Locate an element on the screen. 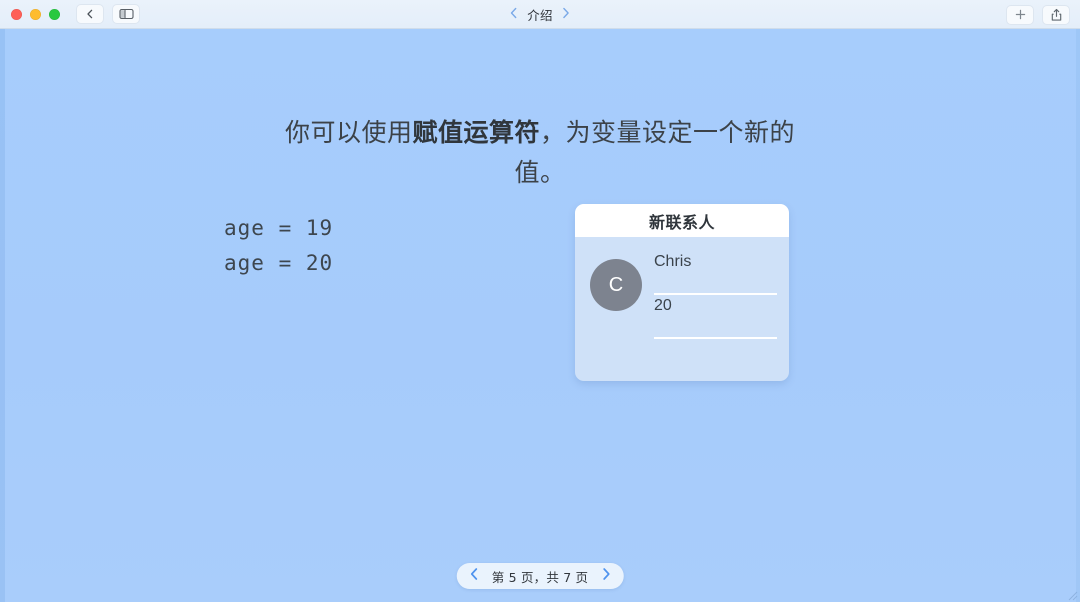 The width and height of the screenshot is (1080, 602). toolbar-right-actions is located at coordinates (1038, 14).